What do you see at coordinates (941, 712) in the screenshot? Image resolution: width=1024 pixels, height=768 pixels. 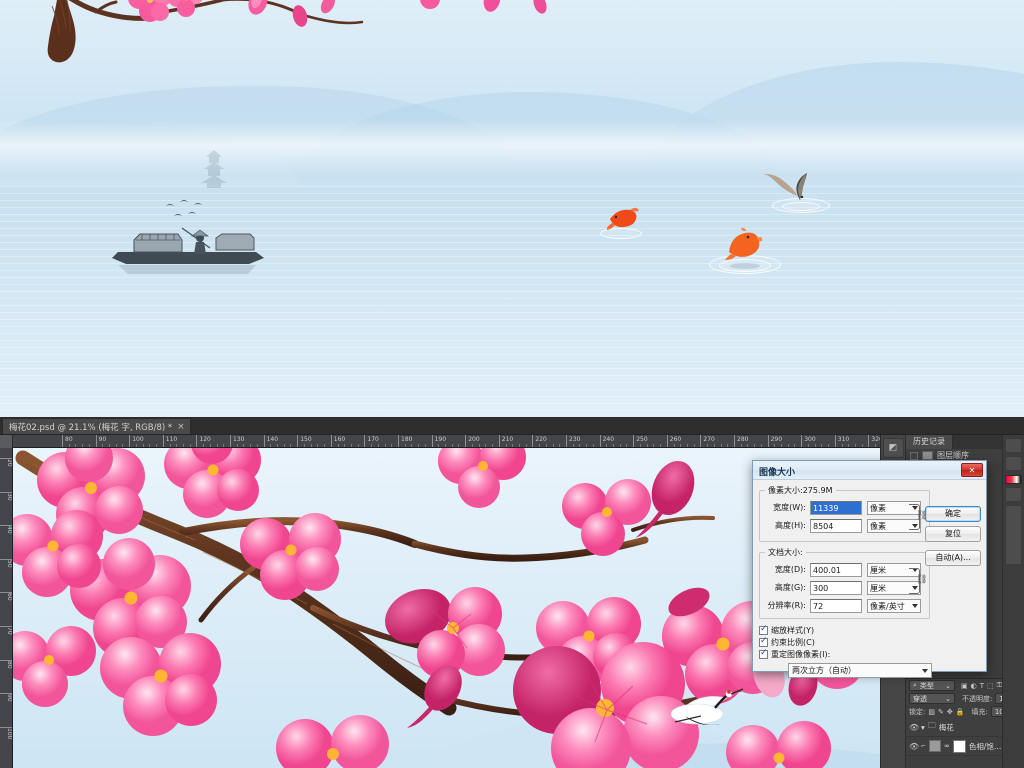 I see `lock-image-icon: ✎` at bounding box center [941, 712].